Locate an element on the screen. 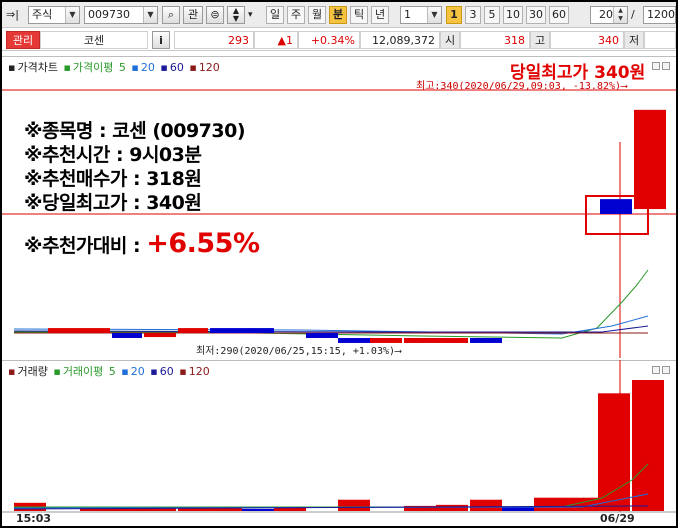 This screenshot has width=678, height=528. price-ma5-line is located at coordinates (331, 304).